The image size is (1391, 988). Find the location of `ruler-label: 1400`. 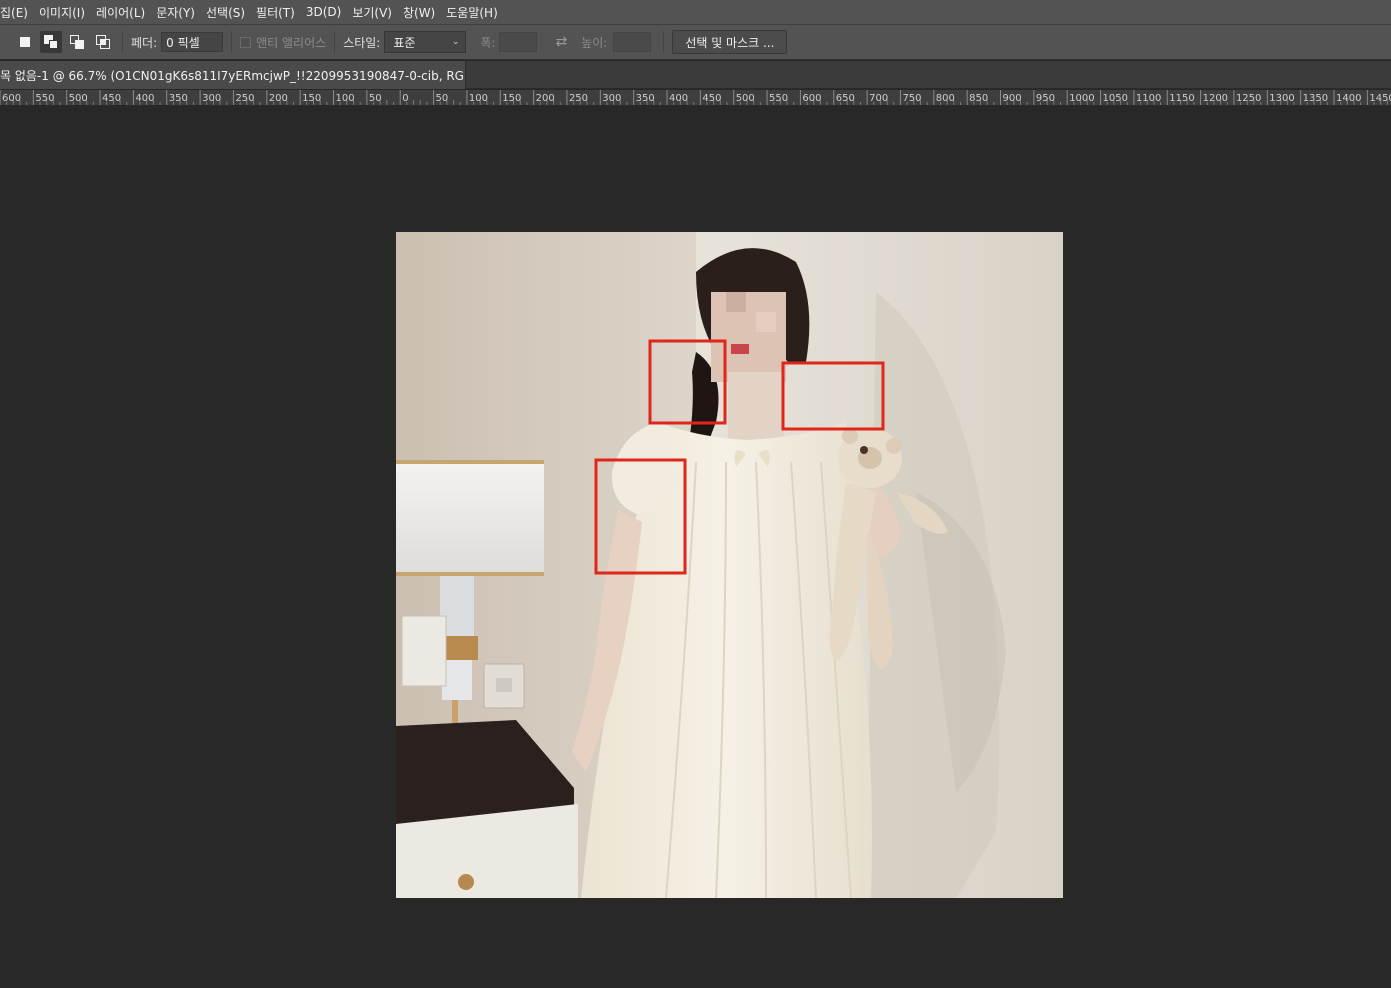

ruler-label: 1400 is located at coordinates (1348, 98).